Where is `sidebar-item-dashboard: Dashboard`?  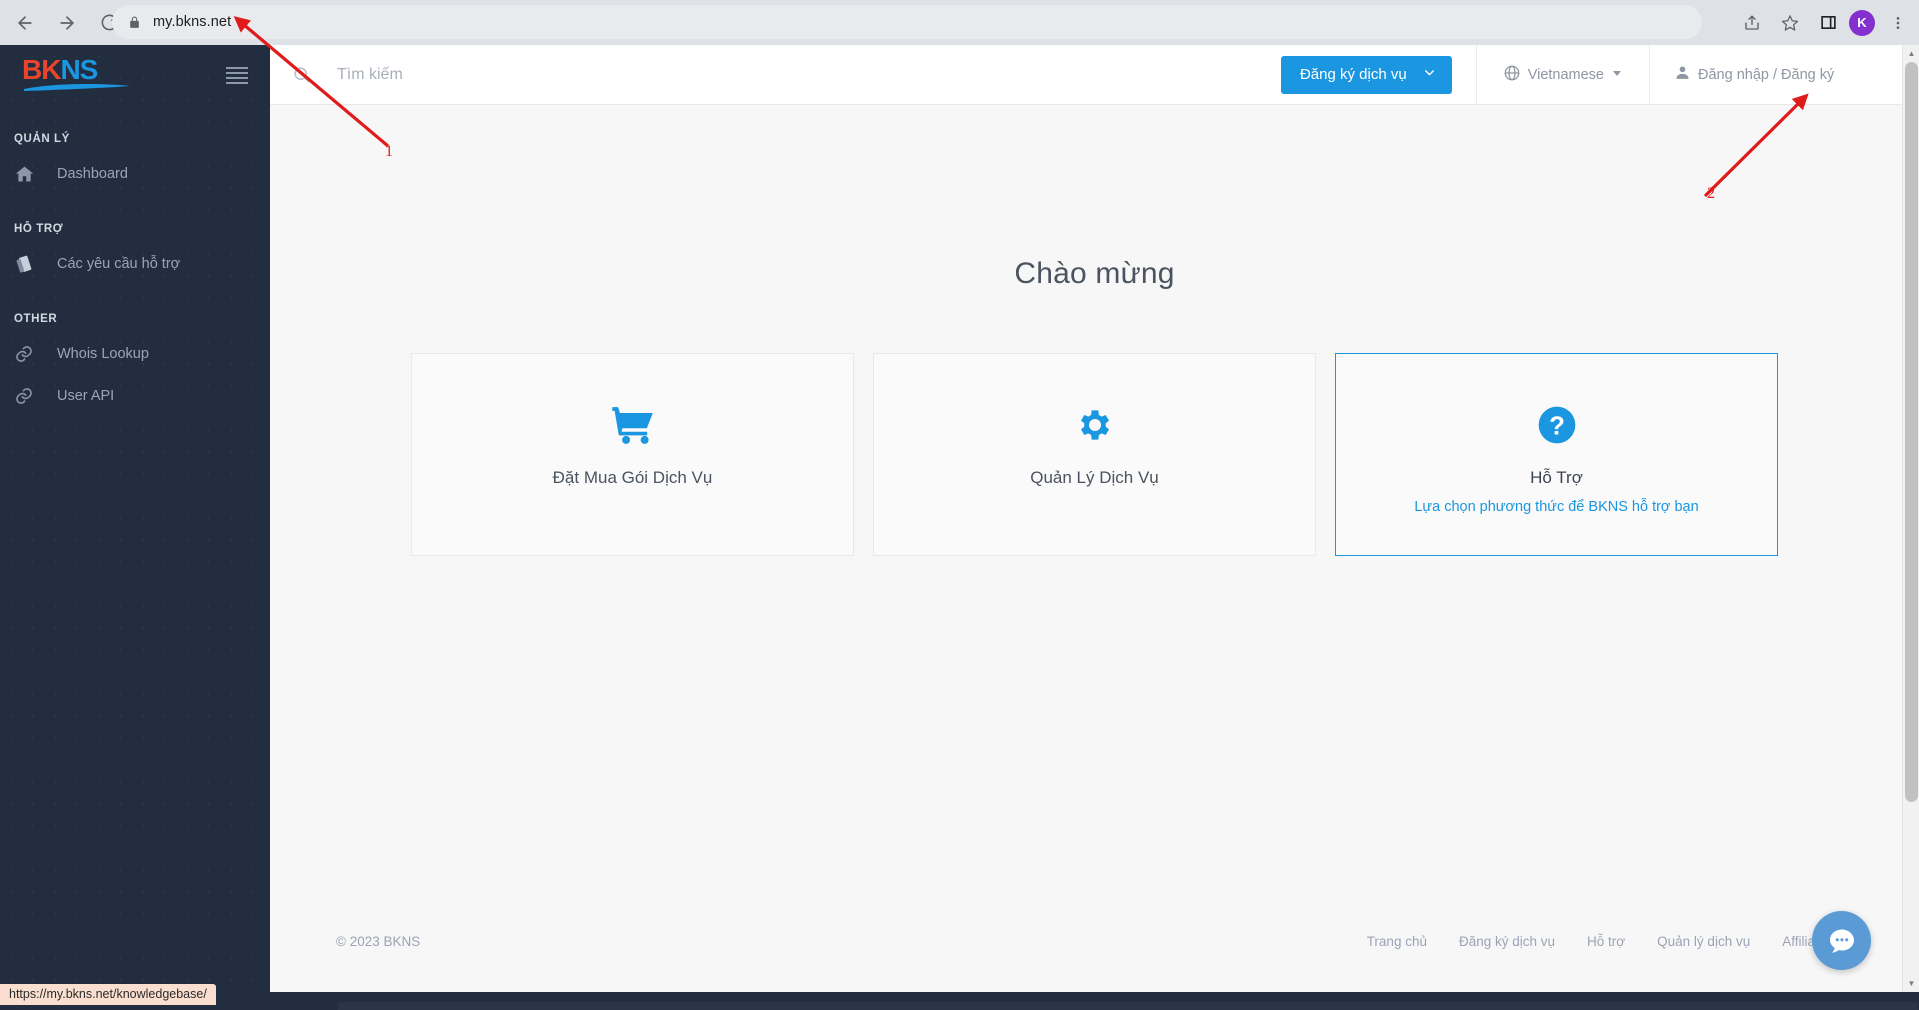
sidebar-item-dashboard: Dashboard is located at coordinates (135, 174).